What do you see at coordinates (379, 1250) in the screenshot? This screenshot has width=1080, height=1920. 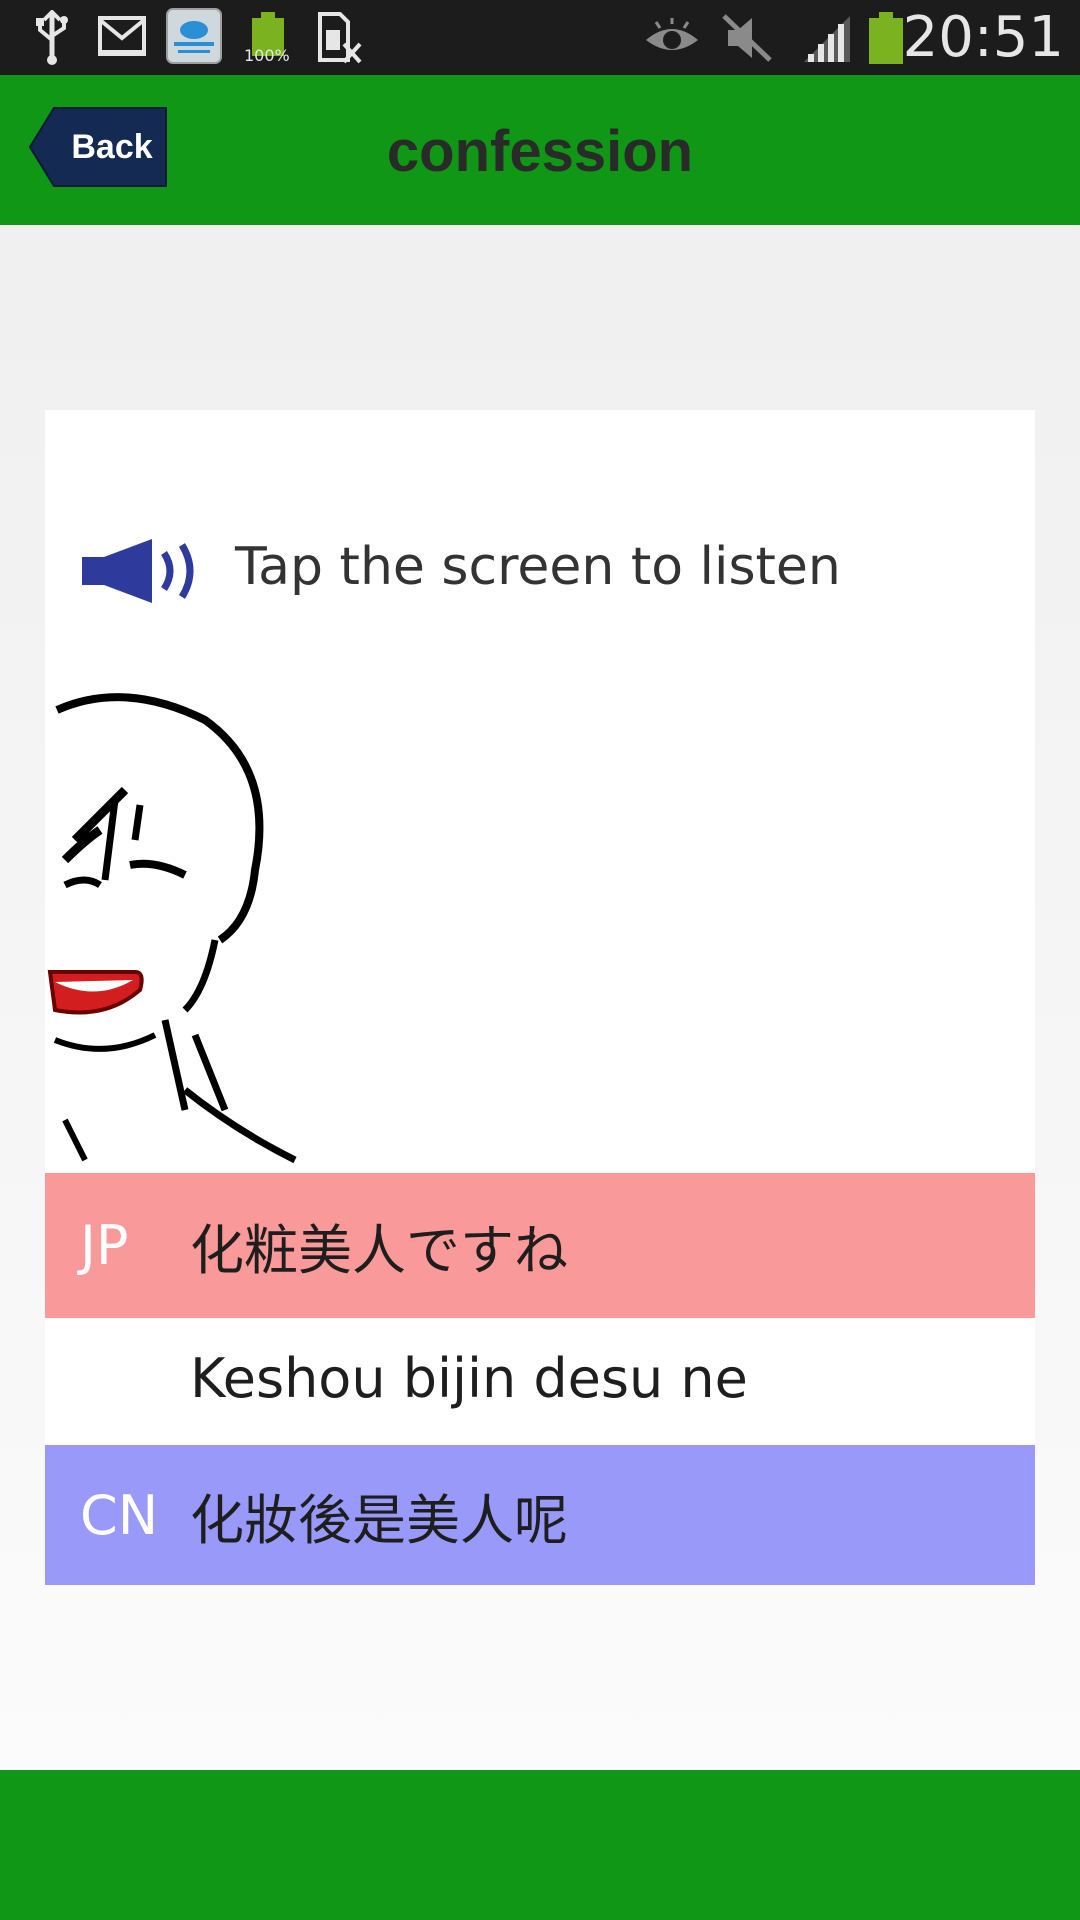 I see `japanese-text: 化粧美人ですね` at bounding box center [379, 1250].